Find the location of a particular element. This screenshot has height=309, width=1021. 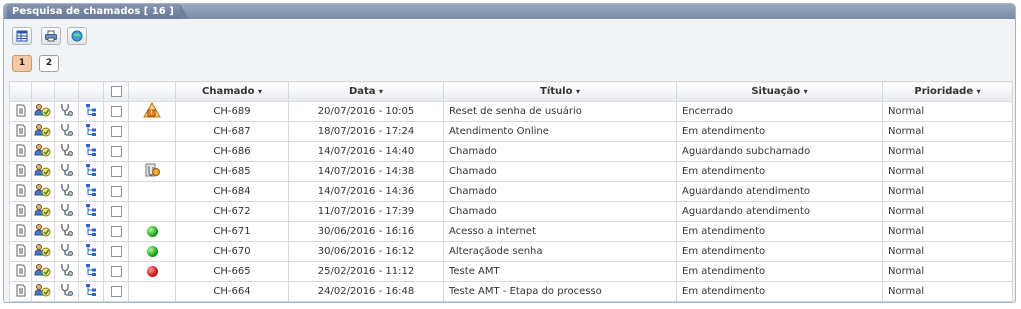

cell-chamado: CH-684 is located at coordinates (232, 191).